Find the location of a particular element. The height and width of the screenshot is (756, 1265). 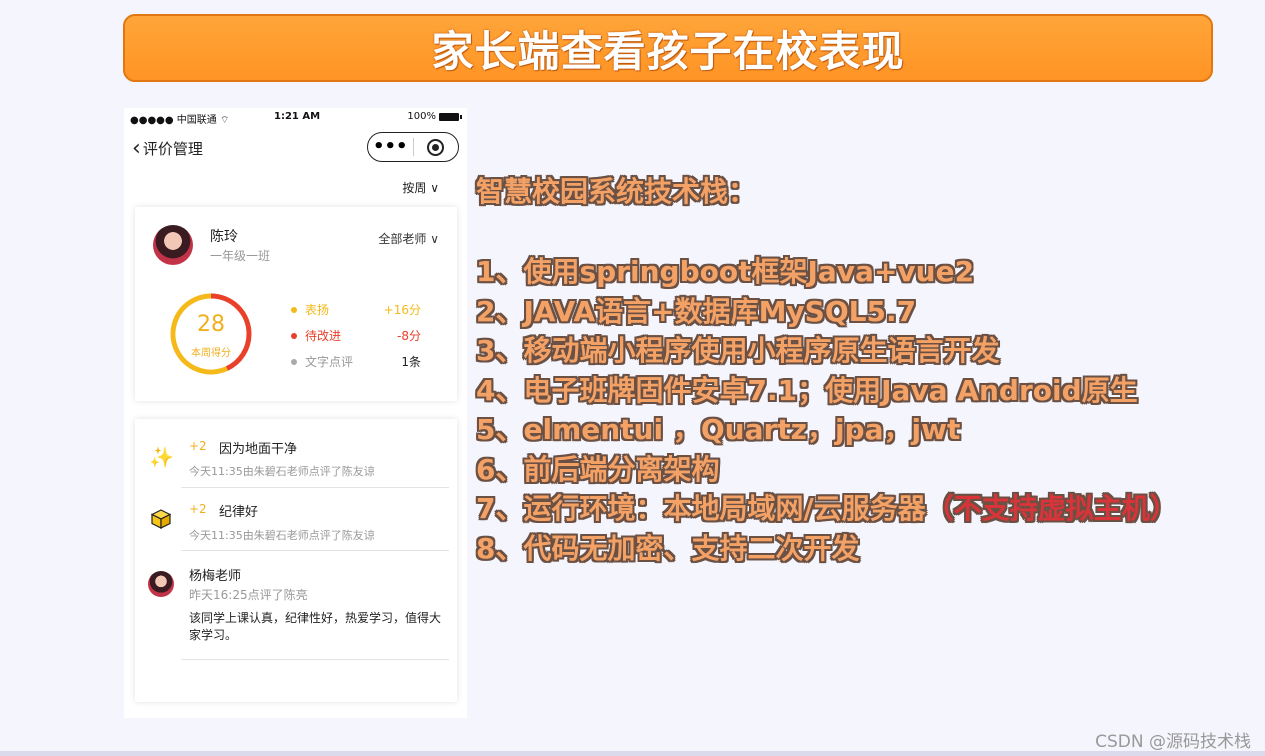

legend-improve: 待改进 -8分 is located at coordinates (356, 335).